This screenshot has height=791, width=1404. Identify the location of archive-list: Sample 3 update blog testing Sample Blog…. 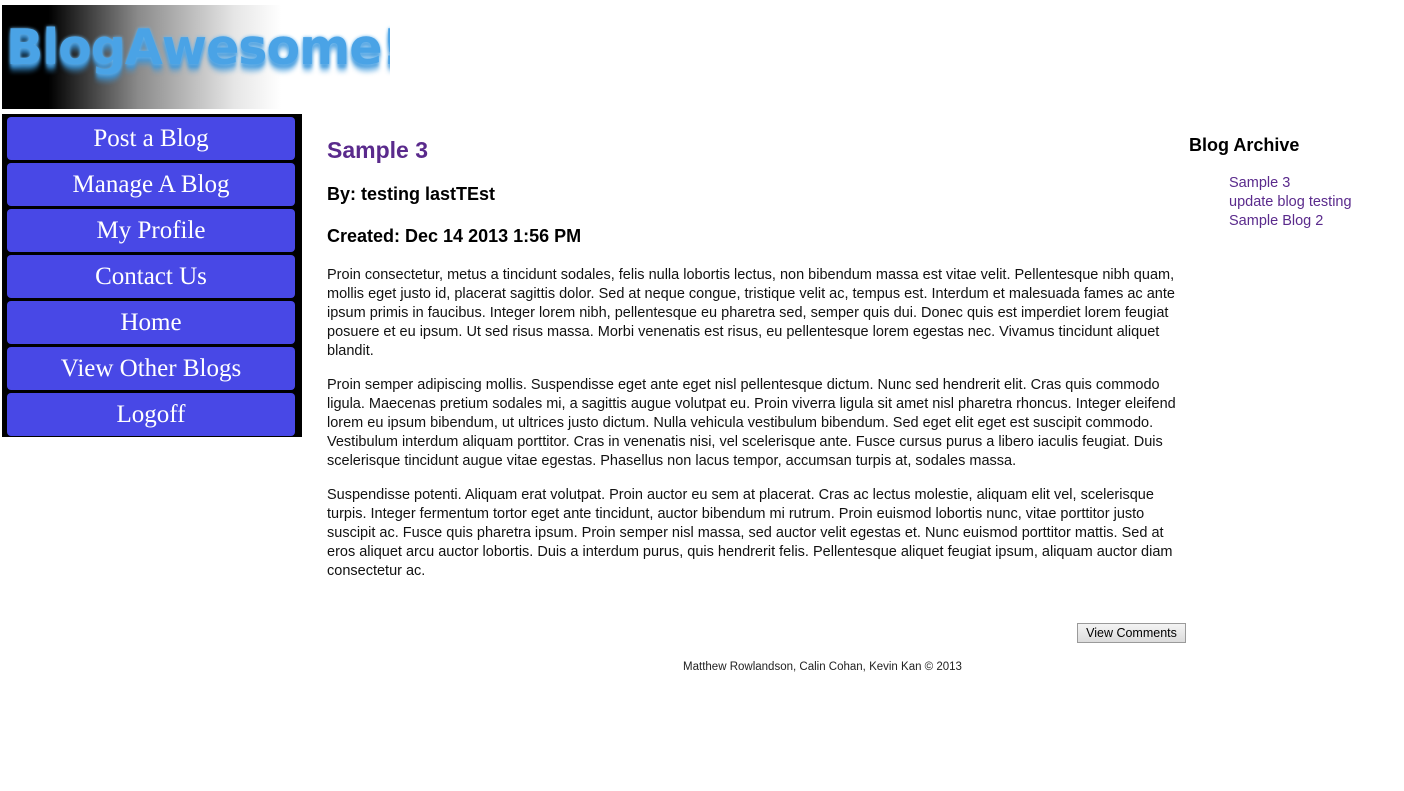
(1314, 202).